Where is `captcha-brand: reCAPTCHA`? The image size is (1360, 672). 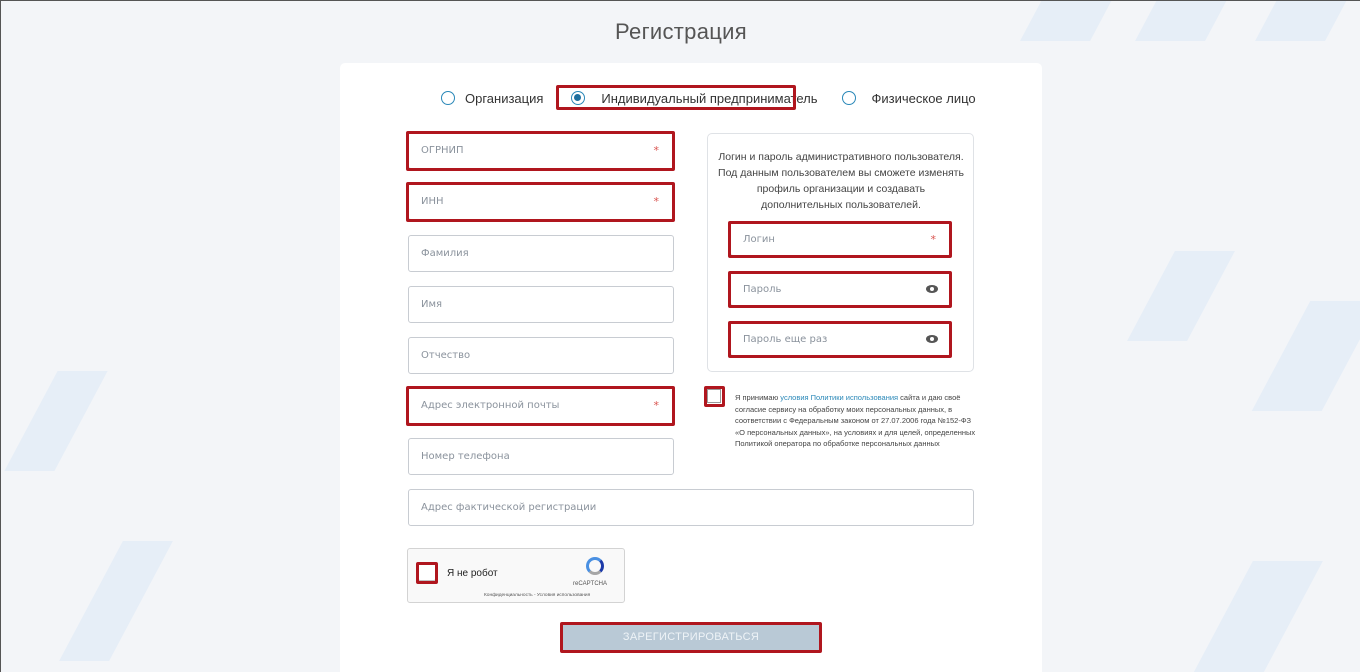
captcha-brand: reCAPTCHA is located at coordinates (590, 584).